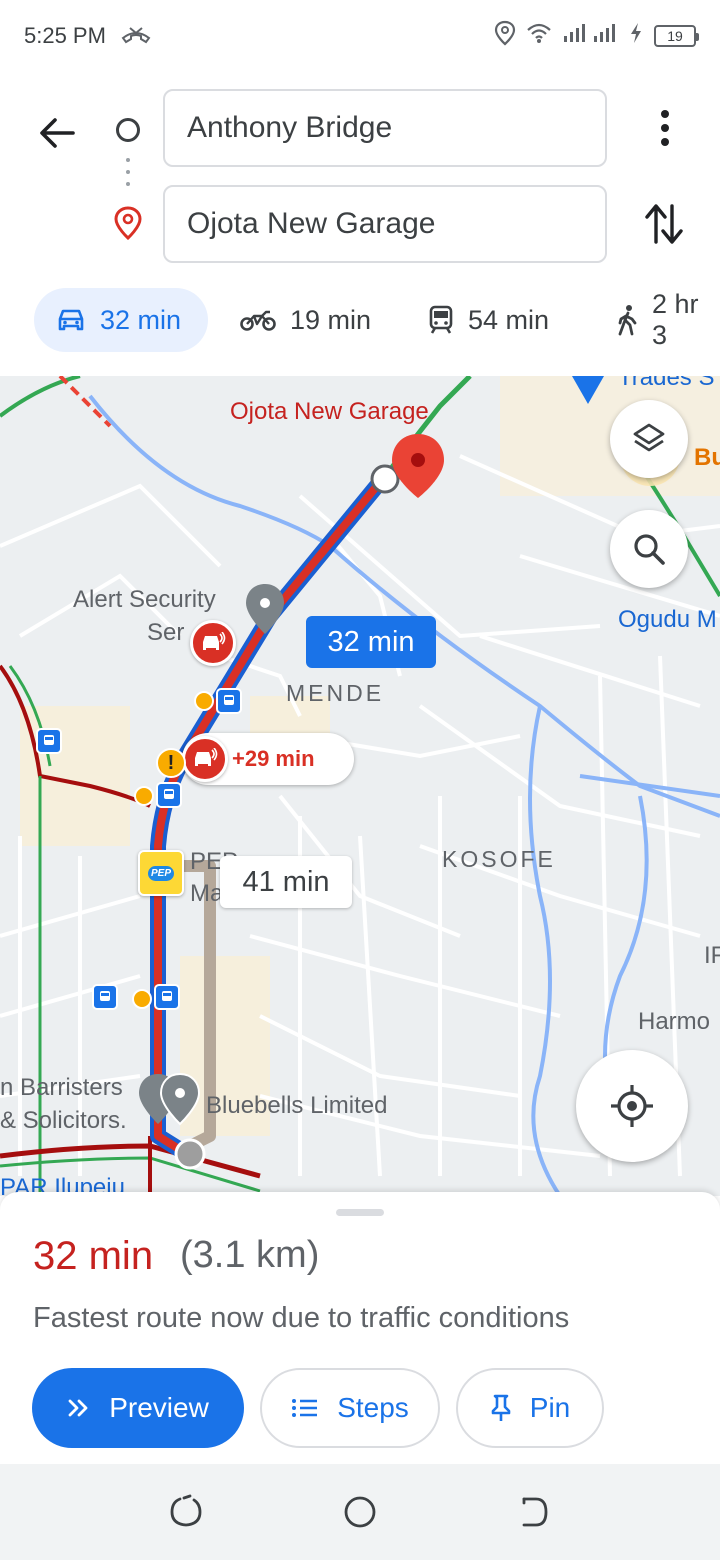  I want to click on status-bar: 5:25 PM 19, so click(360, 36).